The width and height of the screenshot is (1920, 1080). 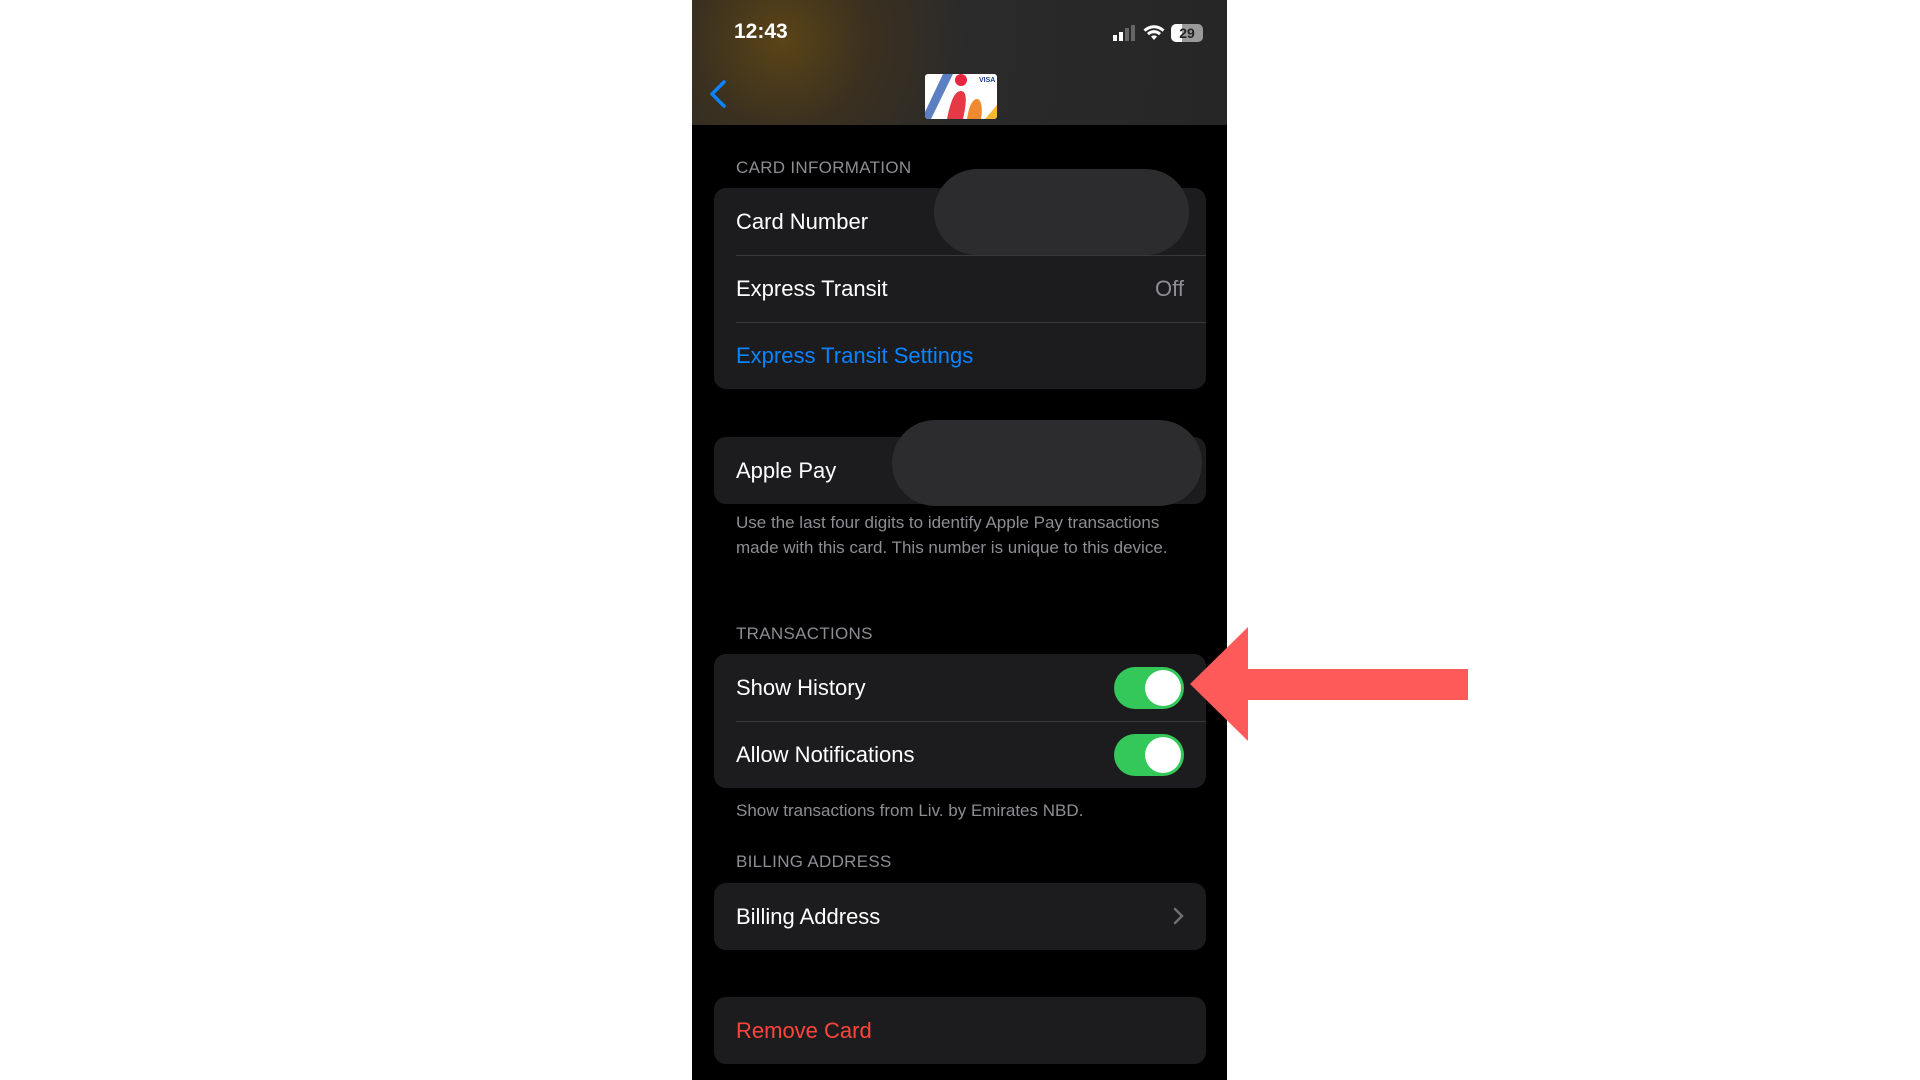 What do you see at coordinates (987, 80) in the screenshot?
I see `visa-logo: VISA` at bounding box center [987, 80].